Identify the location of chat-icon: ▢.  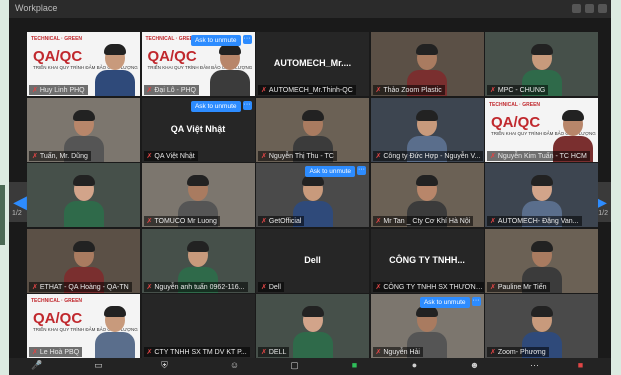
(294, 365).